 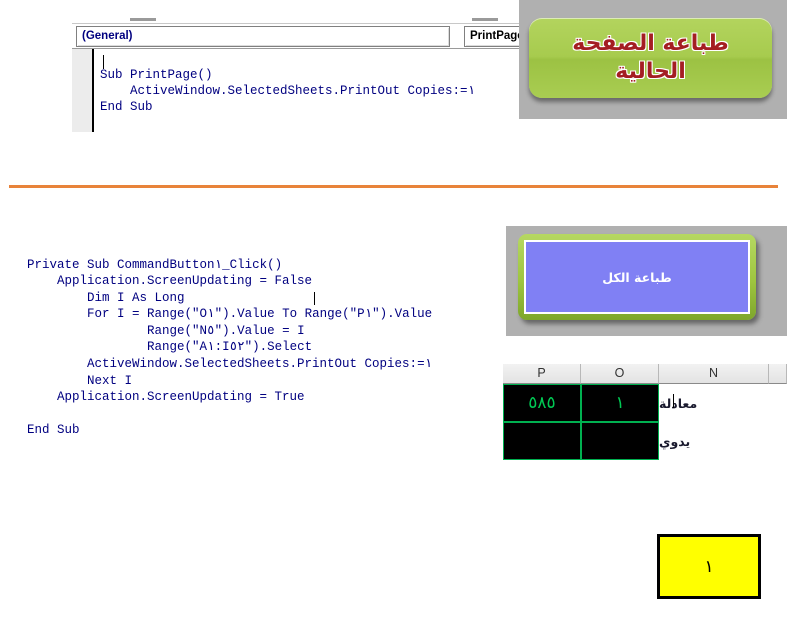 I want to click on section-divider, so click(x=393, y=186).